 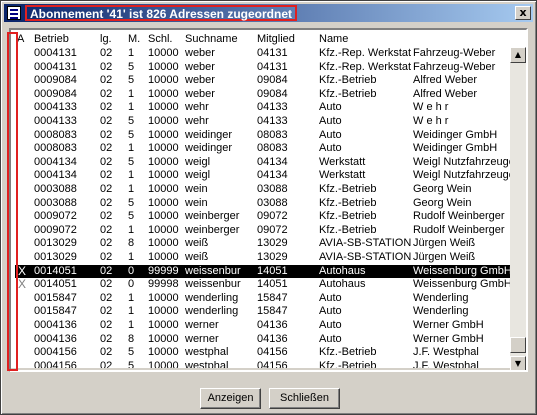 What do you see at coordinates (272, 243) in the screenshot?
I see `row-mitglied-cell: 13029` at bounding box center [272, 243].